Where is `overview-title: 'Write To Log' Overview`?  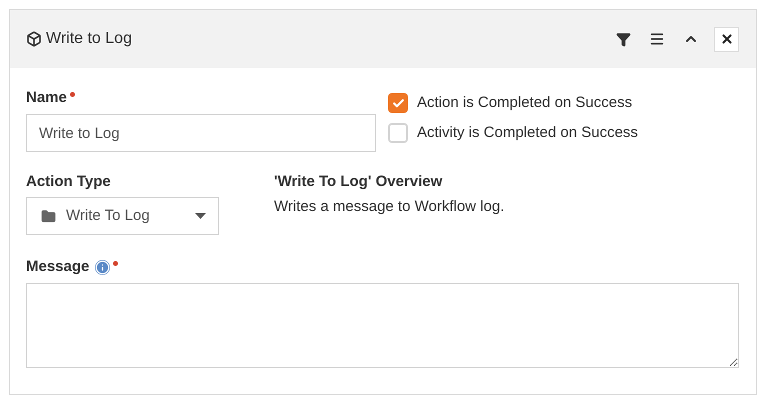 overview-title: 'Write To Log' Overview is located at coordinates (359, 181).